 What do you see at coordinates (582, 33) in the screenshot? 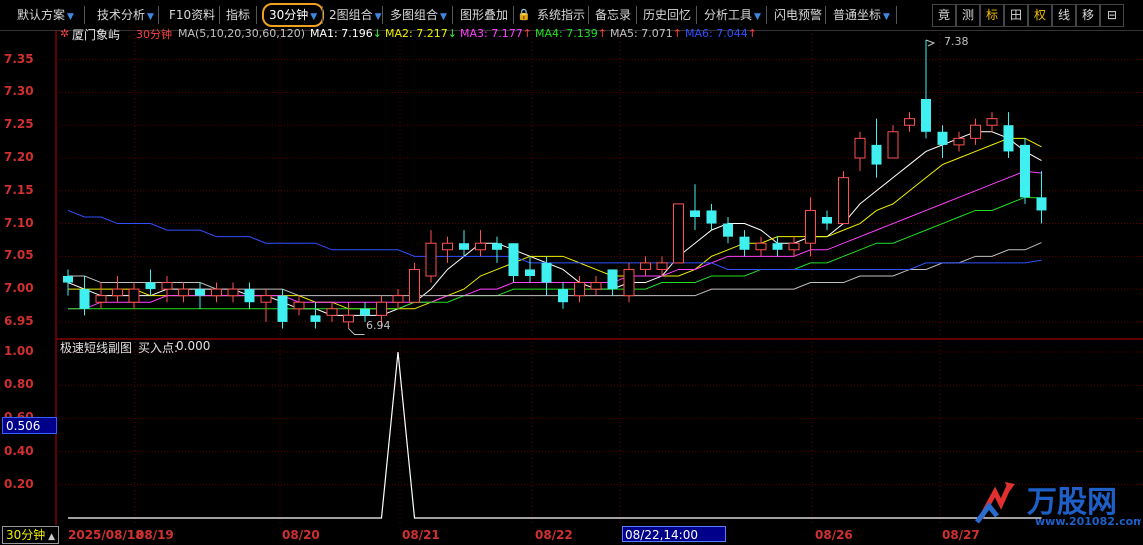
I see `ma-value: 7.139` at bounding box center [582, 33].